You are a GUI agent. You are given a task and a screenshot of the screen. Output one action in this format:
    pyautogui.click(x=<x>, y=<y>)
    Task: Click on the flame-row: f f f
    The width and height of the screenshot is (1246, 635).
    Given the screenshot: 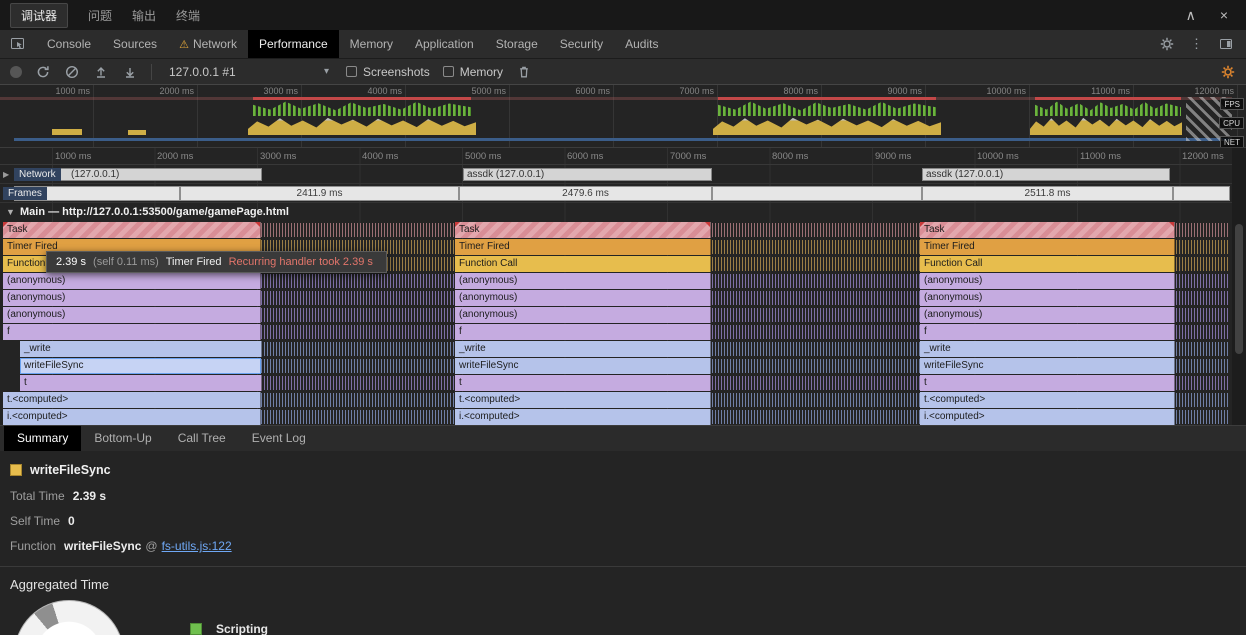 What is the action you would take?
    pyautogui.click(x=616, y=332)
    